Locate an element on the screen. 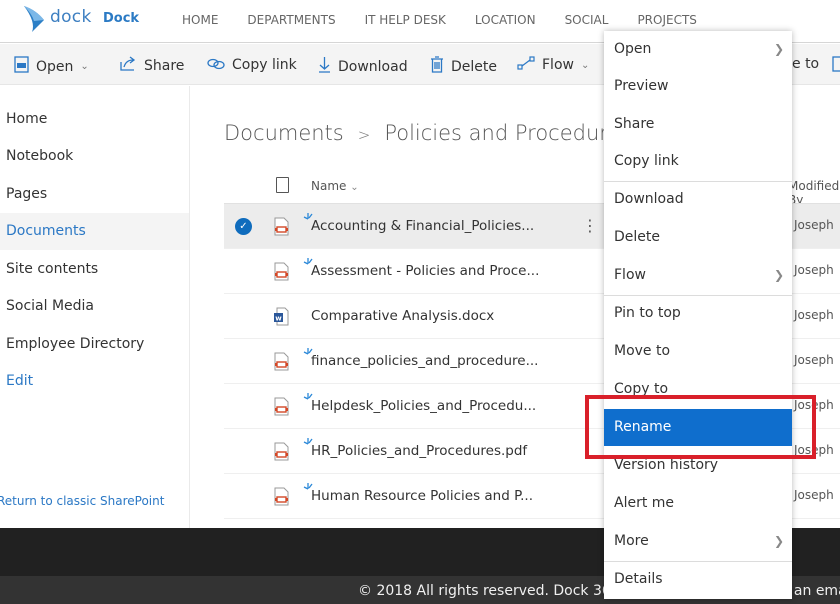 The width and height of the screenshot is (840, 604). name-column-header: Name ⌄ is located at coordinates (335, 186).